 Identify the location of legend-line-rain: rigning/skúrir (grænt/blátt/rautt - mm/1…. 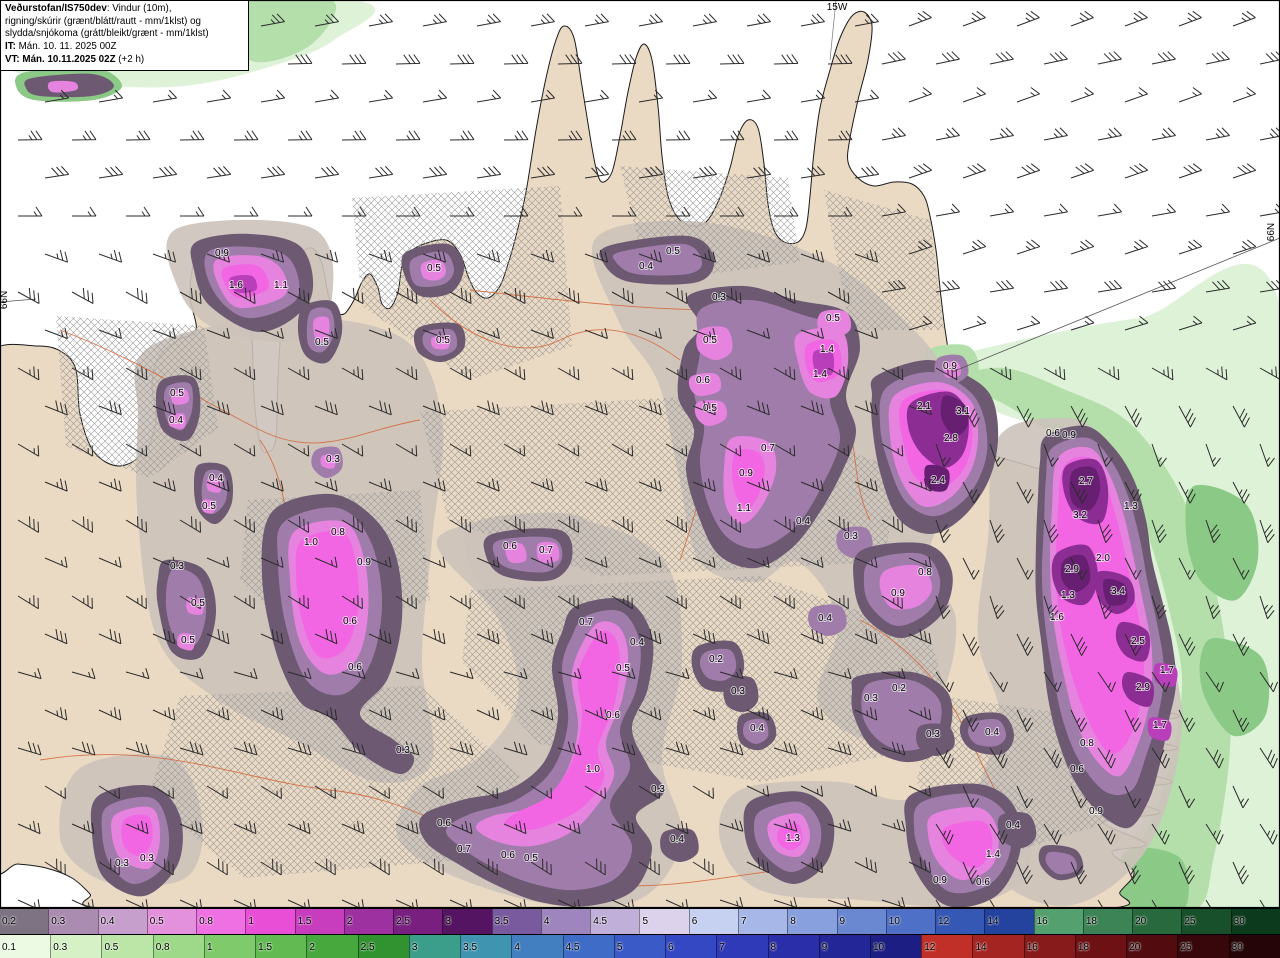
(103, 21).